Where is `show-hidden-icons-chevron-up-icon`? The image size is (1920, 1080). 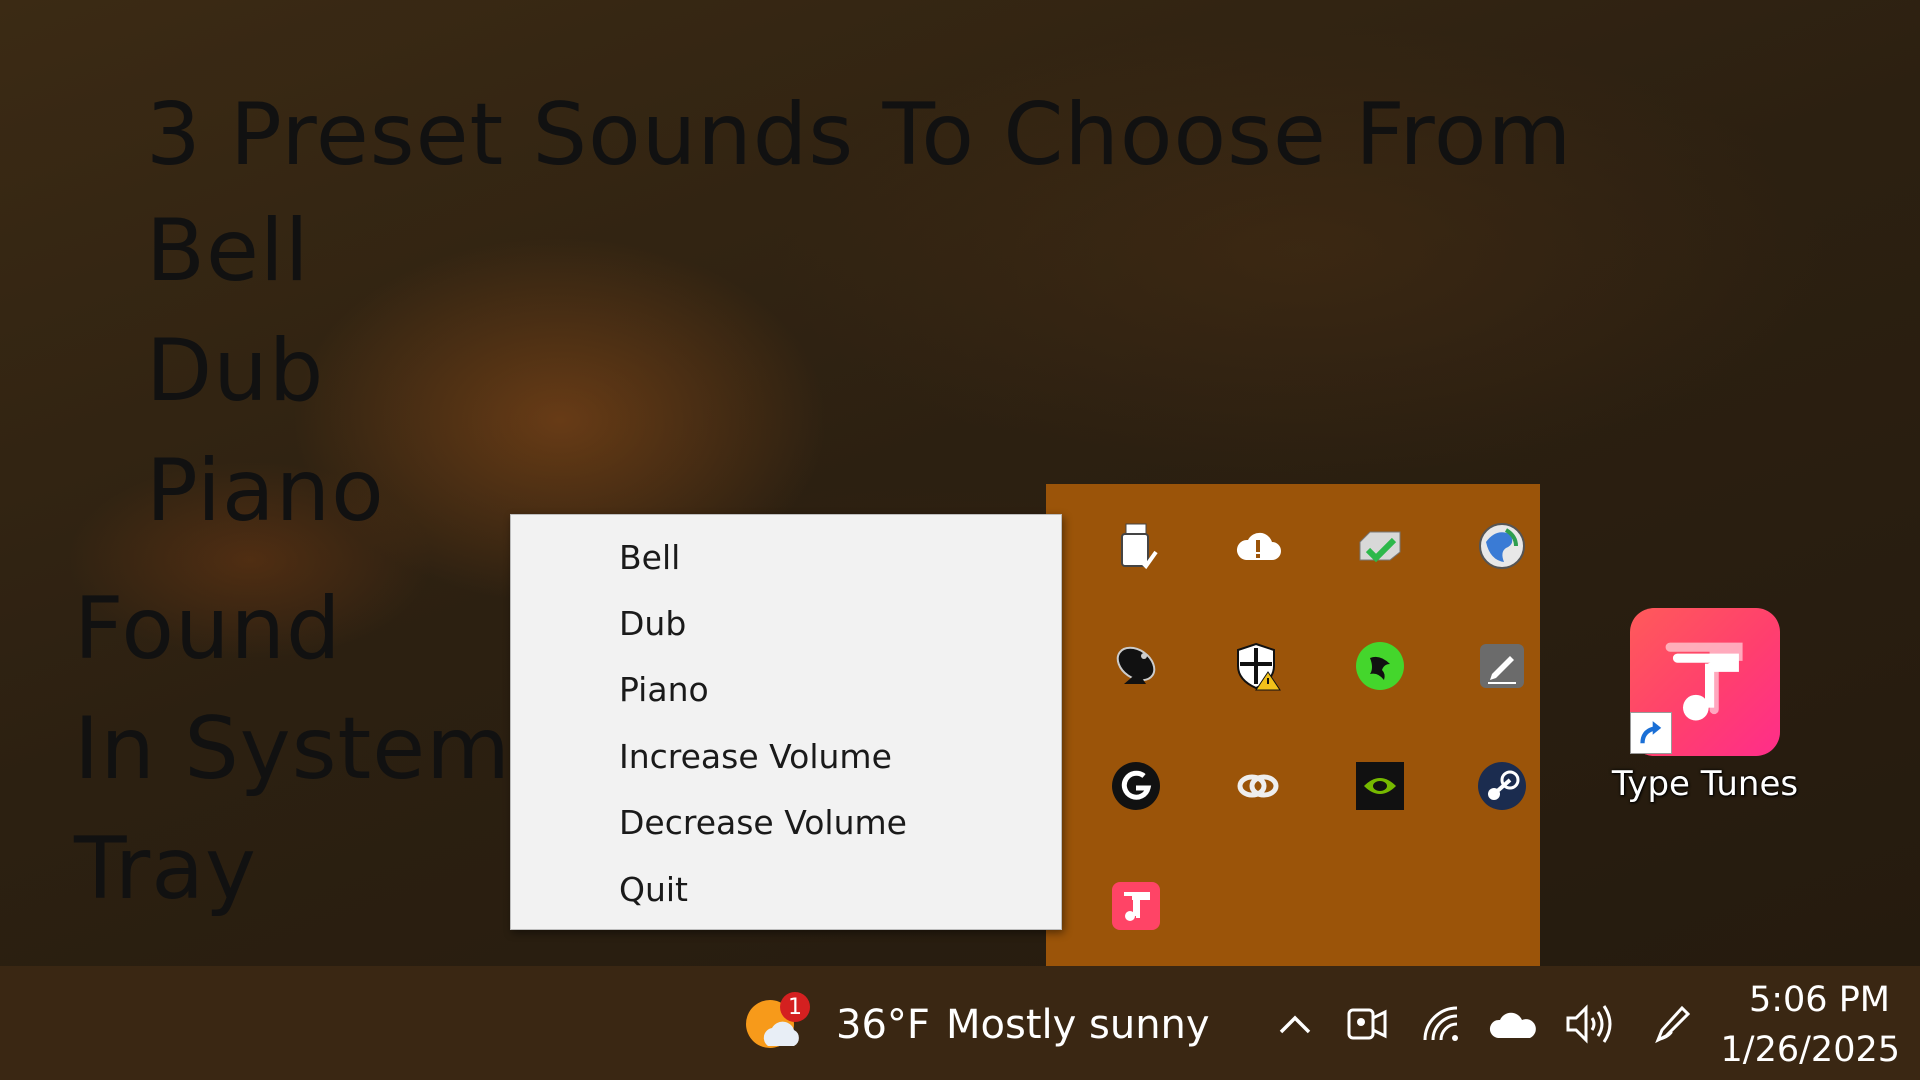 show-hidden-icons-chevron-up-icon is located at coordinates (1295, 1024).